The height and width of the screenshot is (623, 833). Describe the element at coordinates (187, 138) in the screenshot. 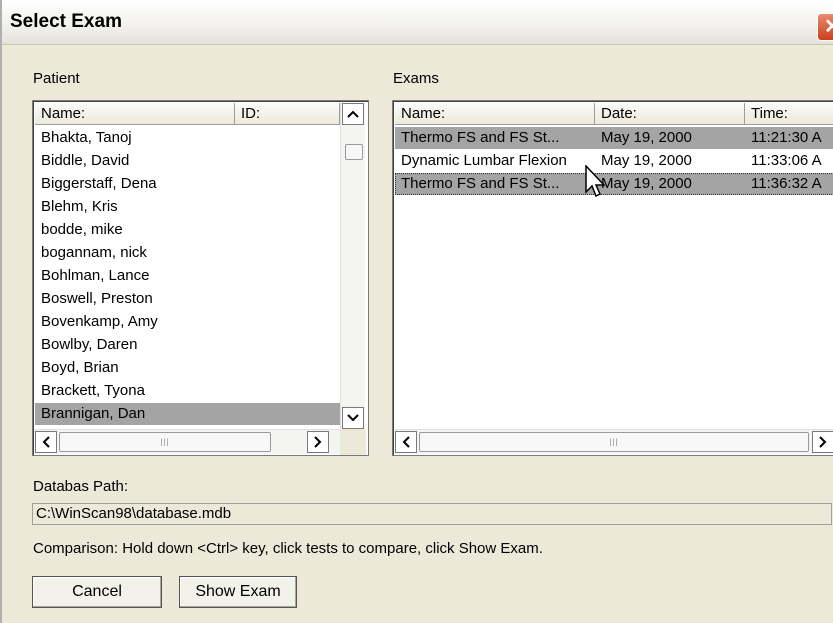

I see `list-item: Bhakta, Tanoj` at that location.